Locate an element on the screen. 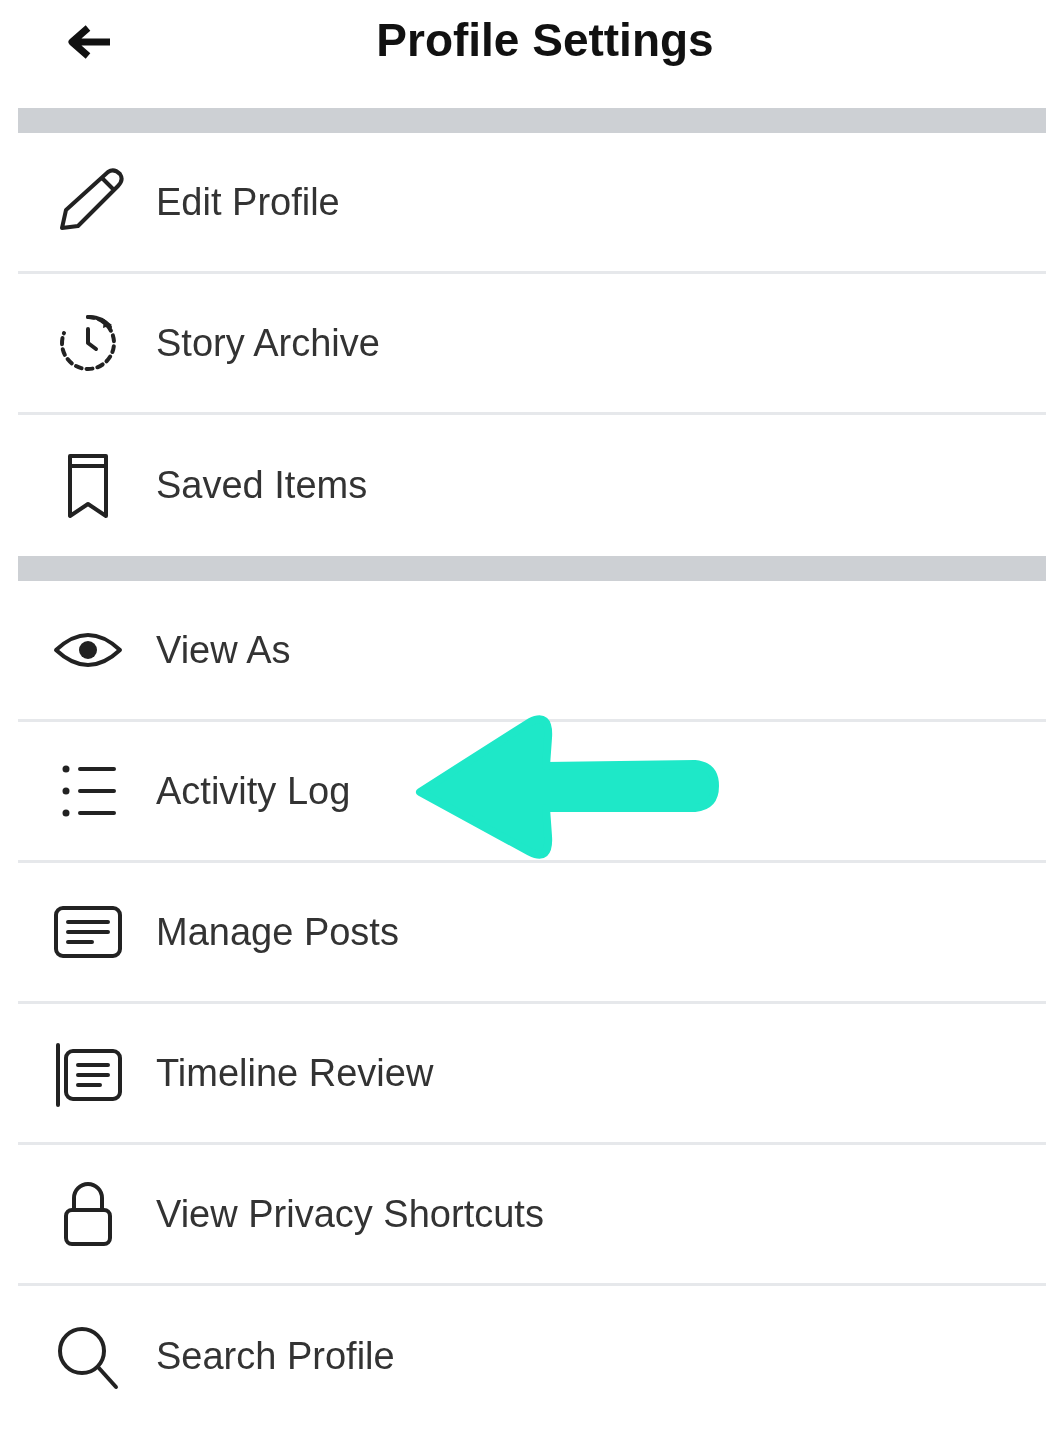 The height and width of the screenshot is (1433, 1046). menu-item: Search Profile is located at coordinates (532, 1356).